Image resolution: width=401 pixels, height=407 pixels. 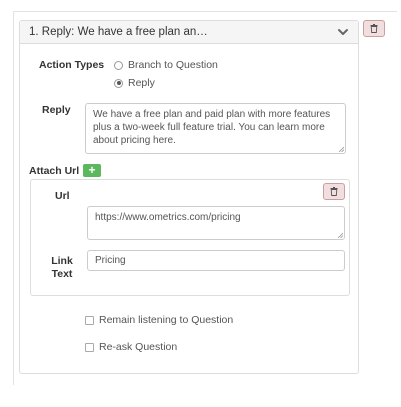 I want to click on delete-url-button, so click(x=334, y=191).